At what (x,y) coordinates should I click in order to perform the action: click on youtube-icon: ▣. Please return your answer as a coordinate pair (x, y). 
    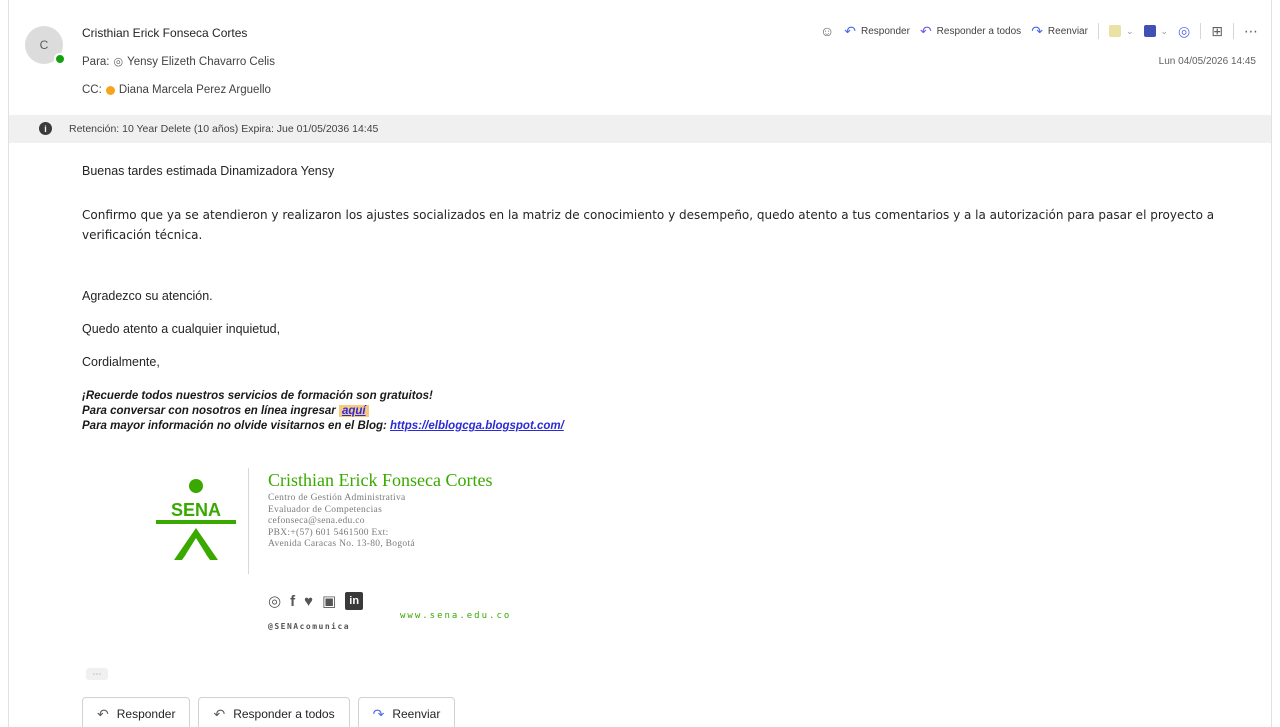
    Looking at the image, I should click on (329, 601).